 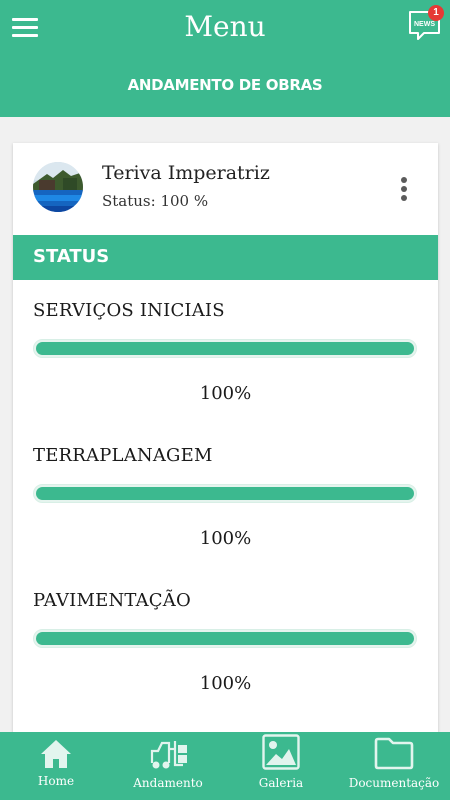 I want to click on more-options-icon, so click(x=403, y=190).